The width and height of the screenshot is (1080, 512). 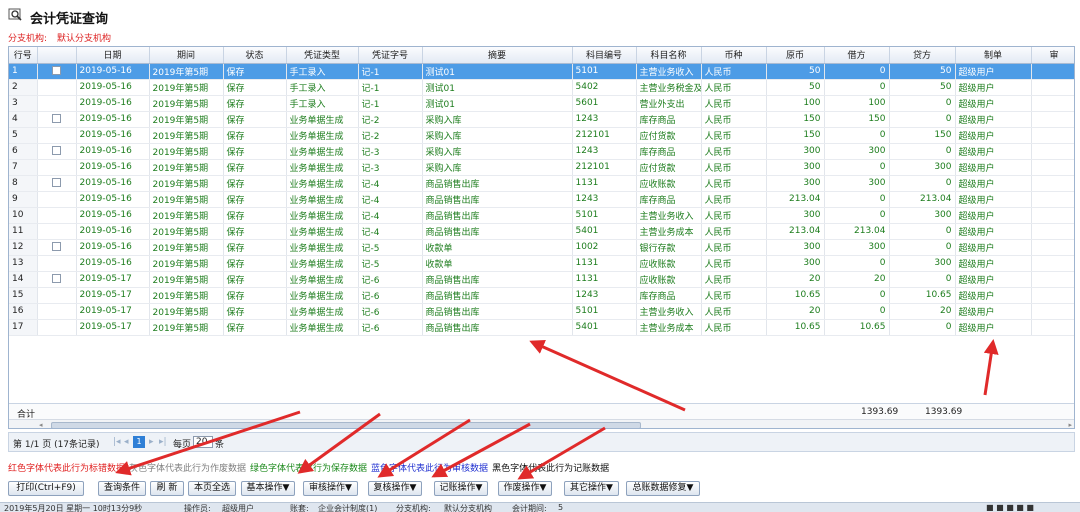 I want to click on query-conditions-button: 查询条件, so click(x=122, y=488).